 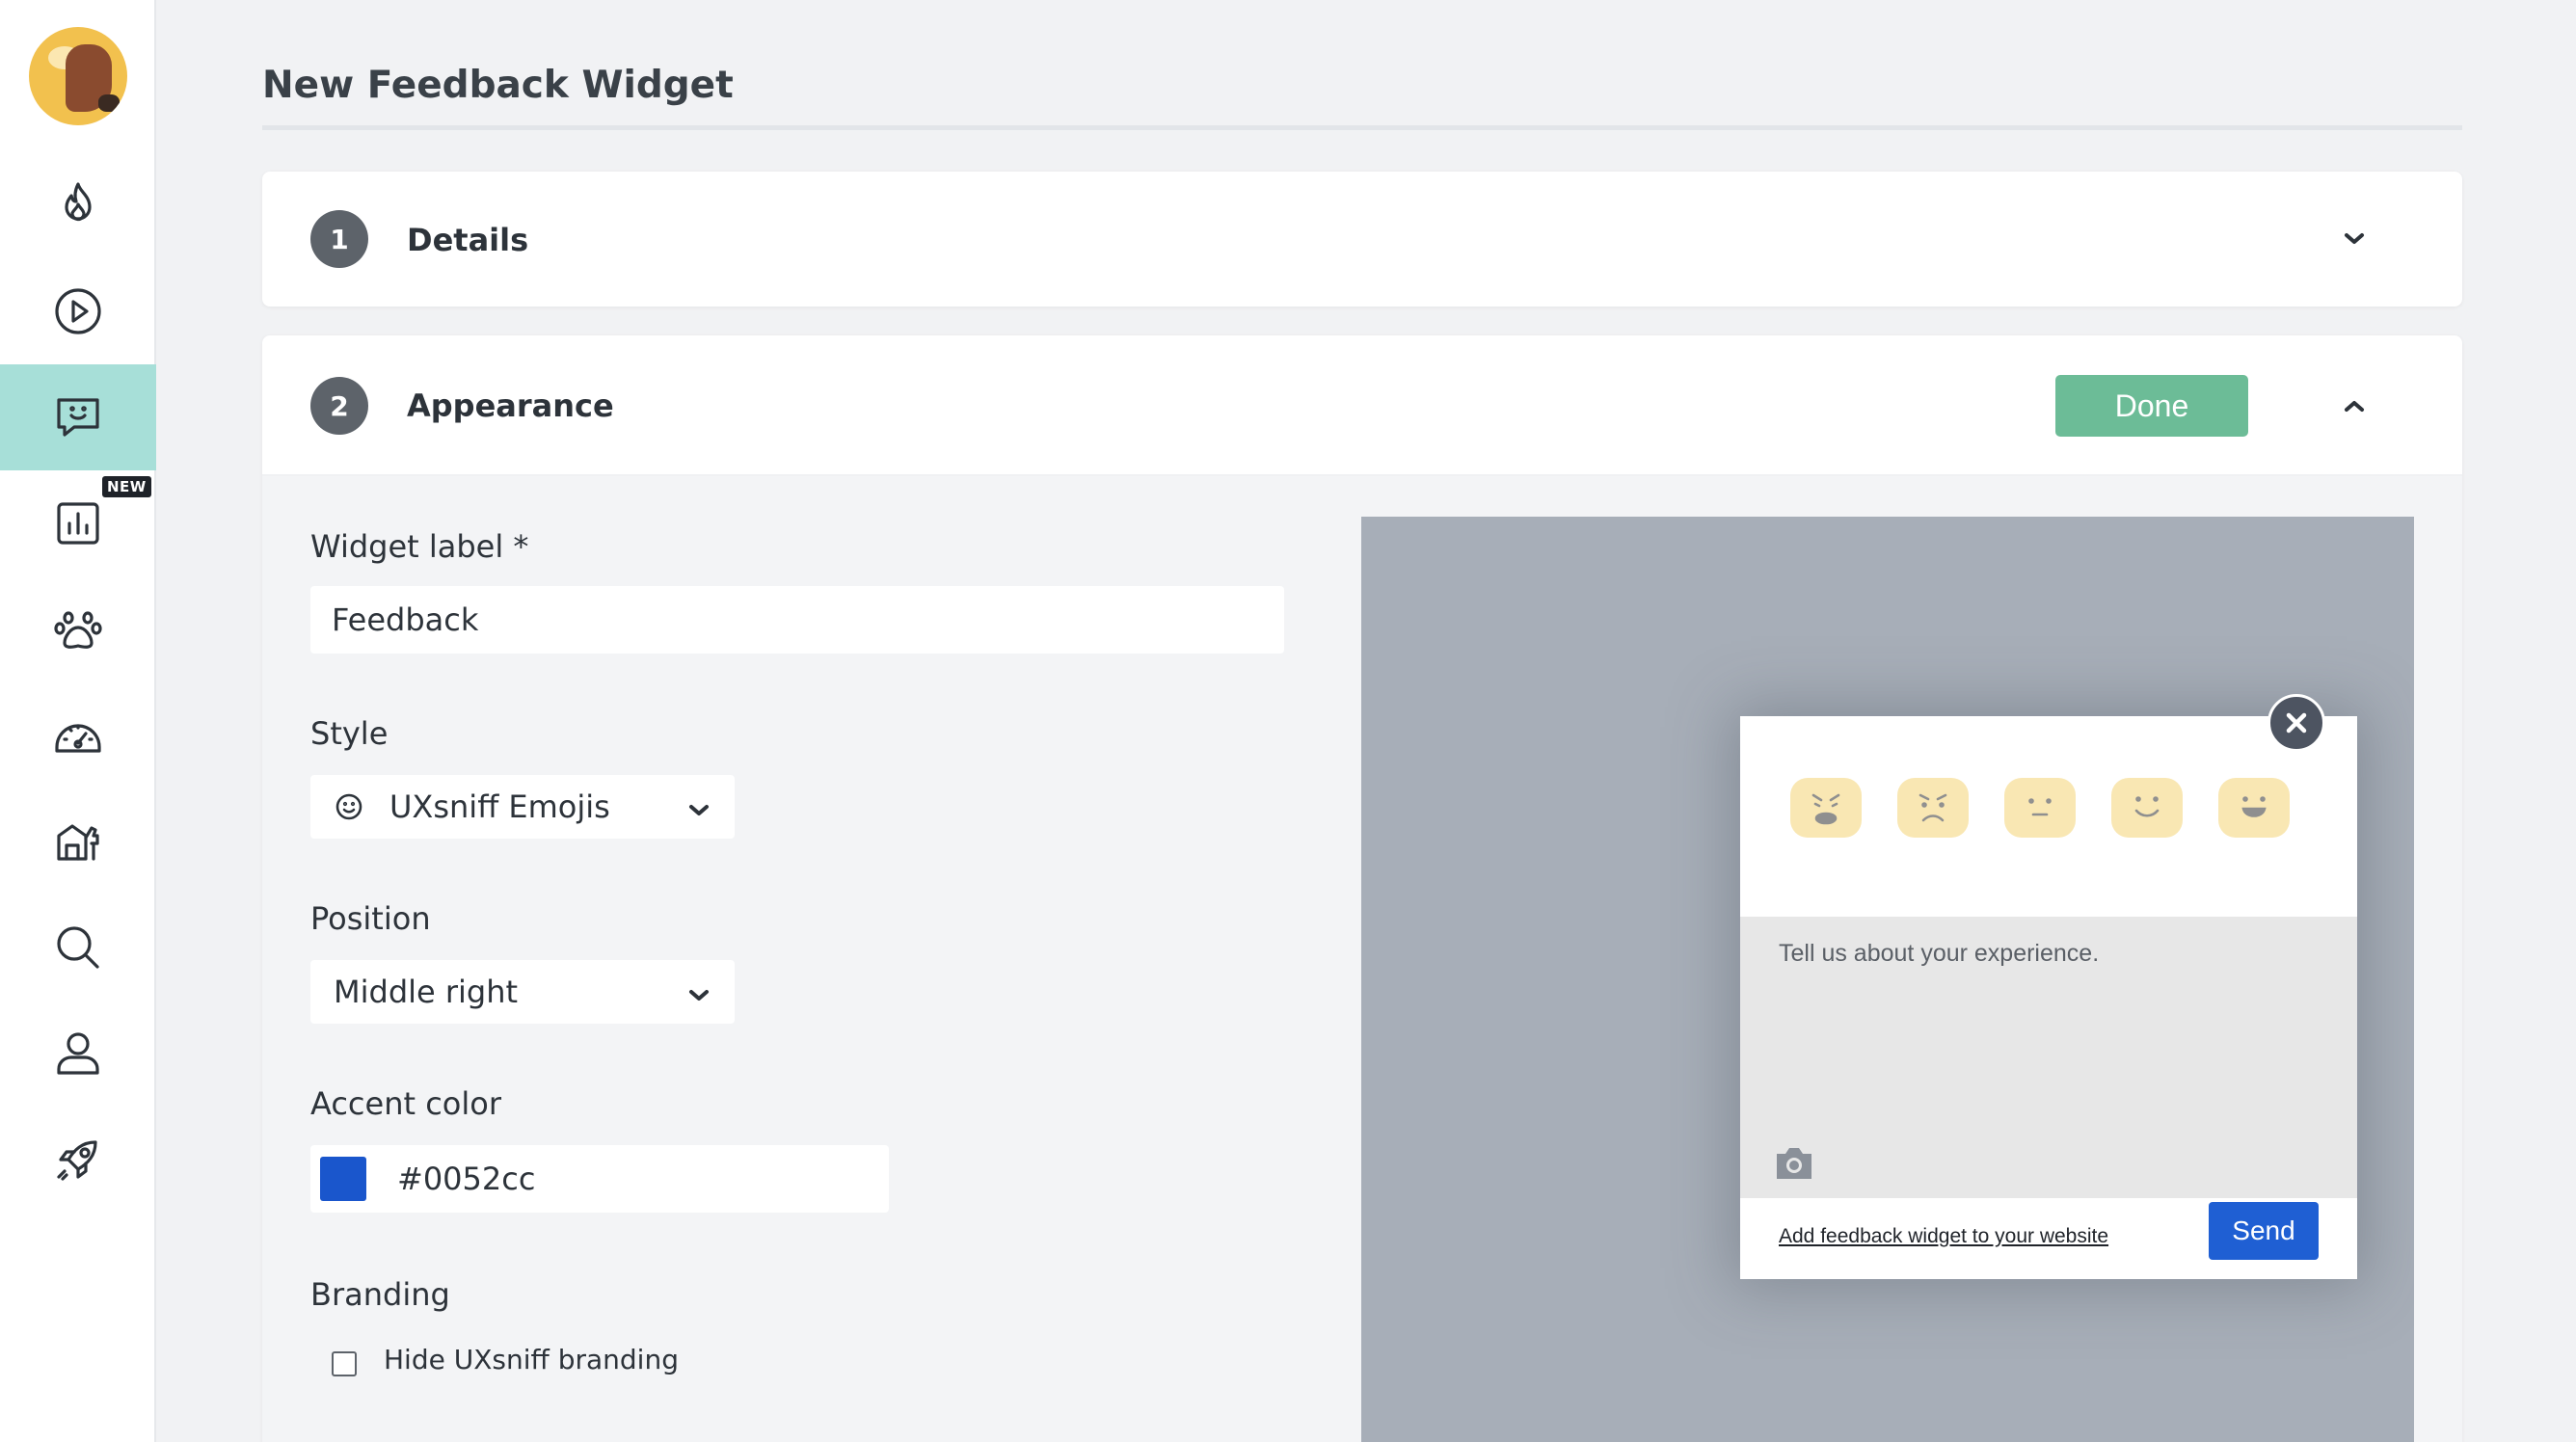 I want to click on search-icon, so click(x=78, y=947).